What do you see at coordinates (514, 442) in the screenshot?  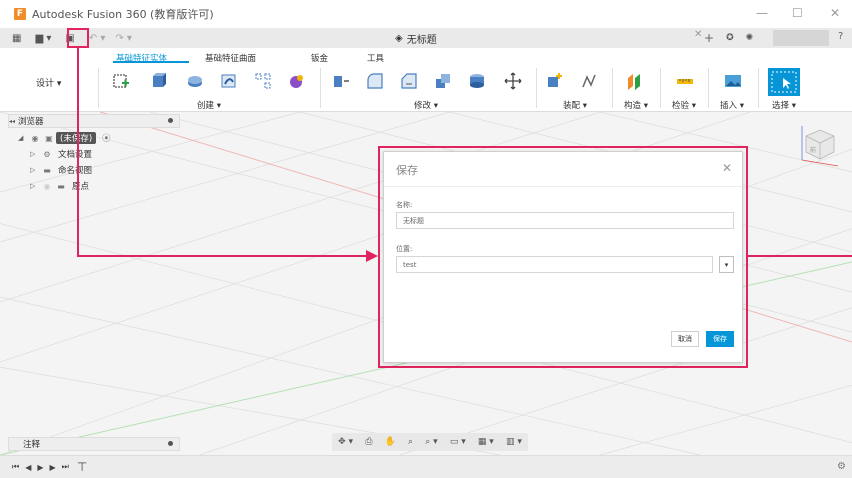 I see `viewports-icon: ▥ ▾` at bounding box center [514, 442].